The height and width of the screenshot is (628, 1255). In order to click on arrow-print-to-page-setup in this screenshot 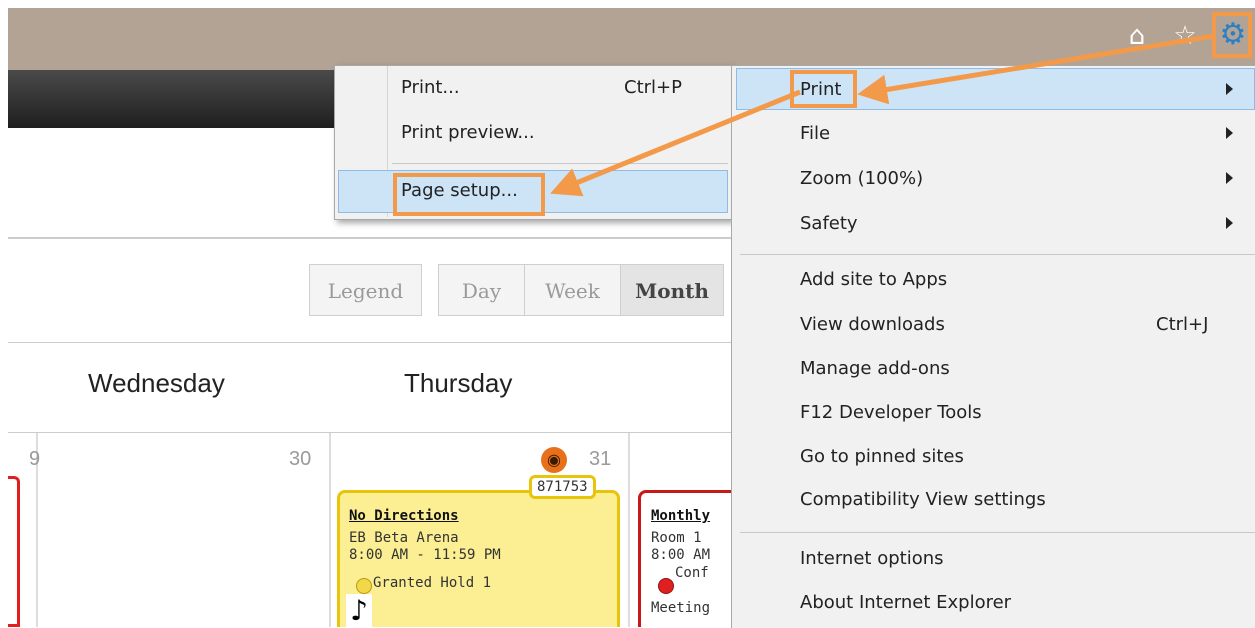, I will do `click(675, 143)`.